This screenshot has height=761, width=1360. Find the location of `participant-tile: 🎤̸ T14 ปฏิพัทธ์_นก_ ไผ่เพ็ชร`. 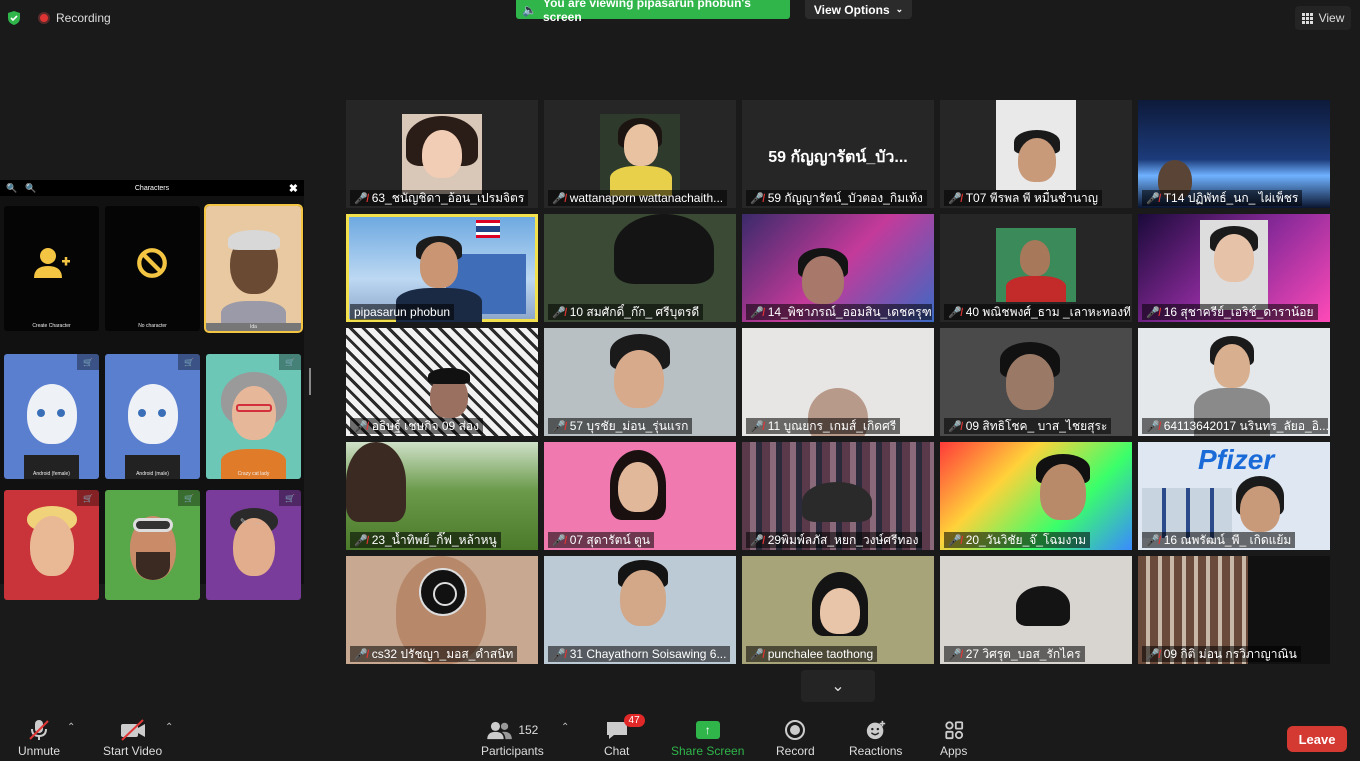

participant-tile: 🎤̸ T14 ปฏิพัทธ์_นก_ ไผ่เพ็ชร is located at coordinates (1234, 154).